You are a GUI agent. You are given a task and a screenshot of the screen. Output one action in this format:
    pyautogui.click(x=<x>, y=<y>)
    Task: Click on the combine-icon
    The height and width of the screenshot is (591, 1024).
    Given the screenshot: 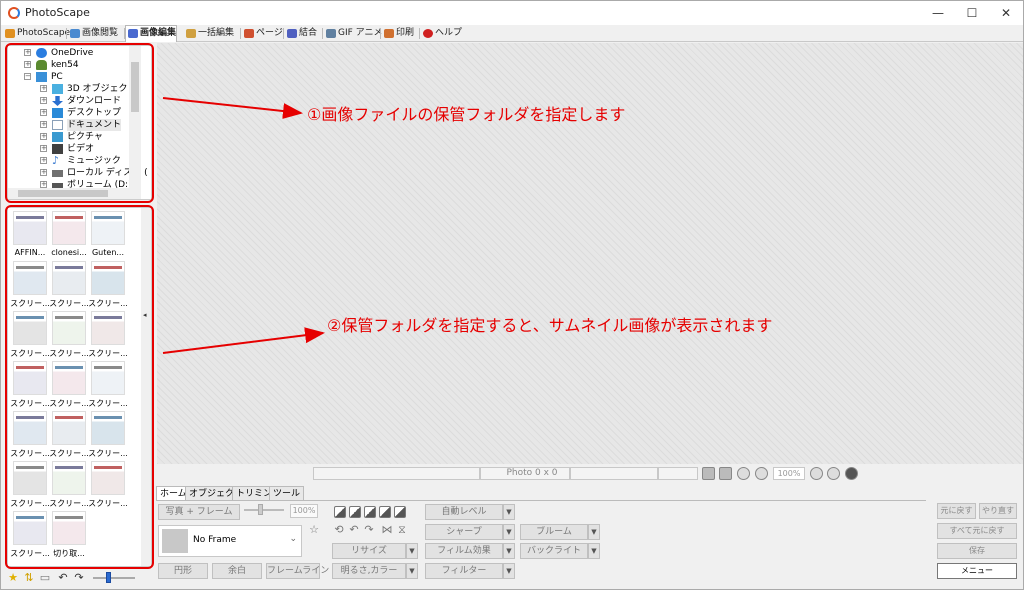 What is the action you would take?
    pyautogui.click(x=292, y=33)
    